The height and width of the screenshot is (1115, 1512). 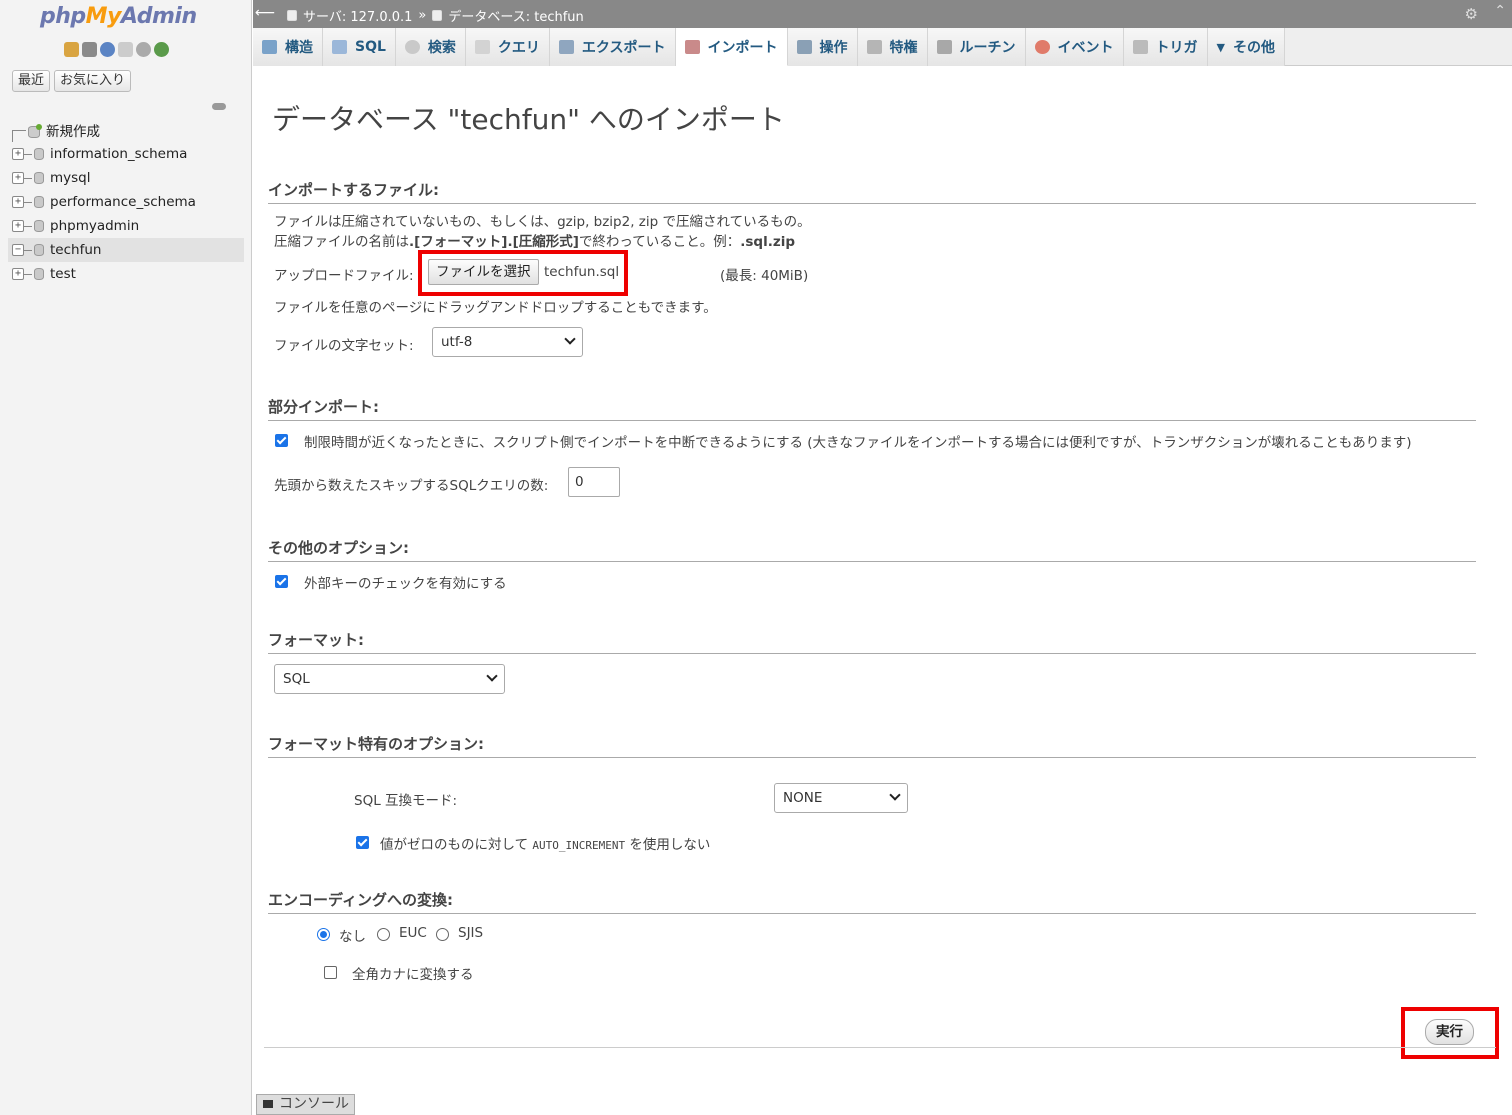 What do you see at coordinates (872, 745) in the screenshot?
I see `section-title-format-options: フォーマット特有のオプション:` at bounding box center [872, 745].